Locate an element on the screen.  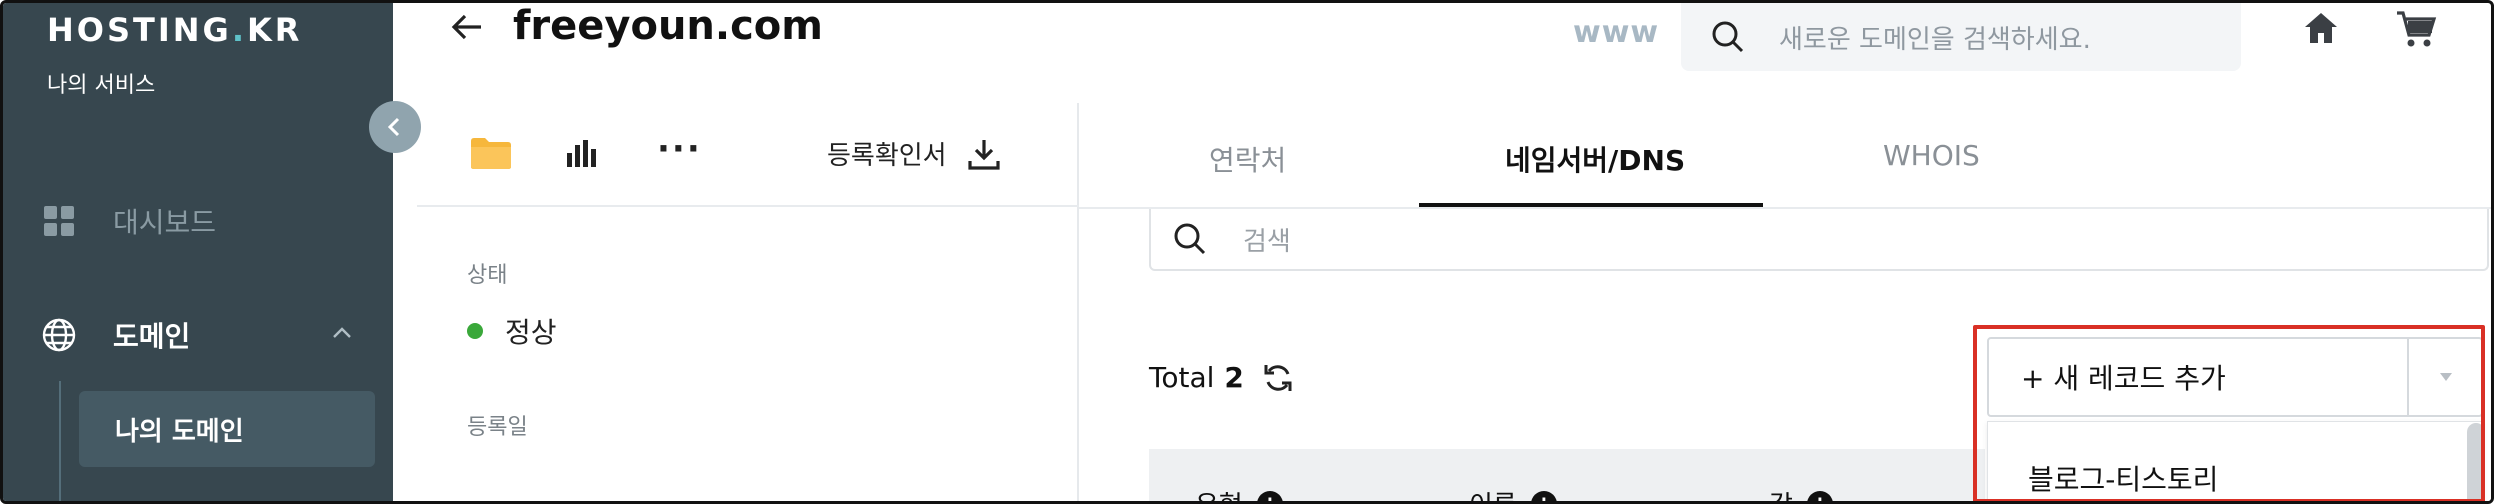
add-record-button: + 새 레코드 추가 is located at coordinates (2198, 377).